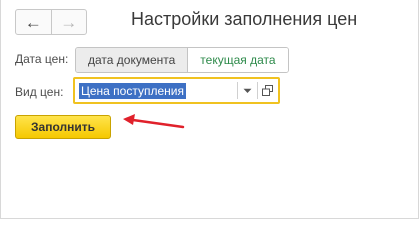 Image resolution: width=419 pixels, height=240 pixels. I want to click on price-date-label: Дата цен:, so click(42, 59).